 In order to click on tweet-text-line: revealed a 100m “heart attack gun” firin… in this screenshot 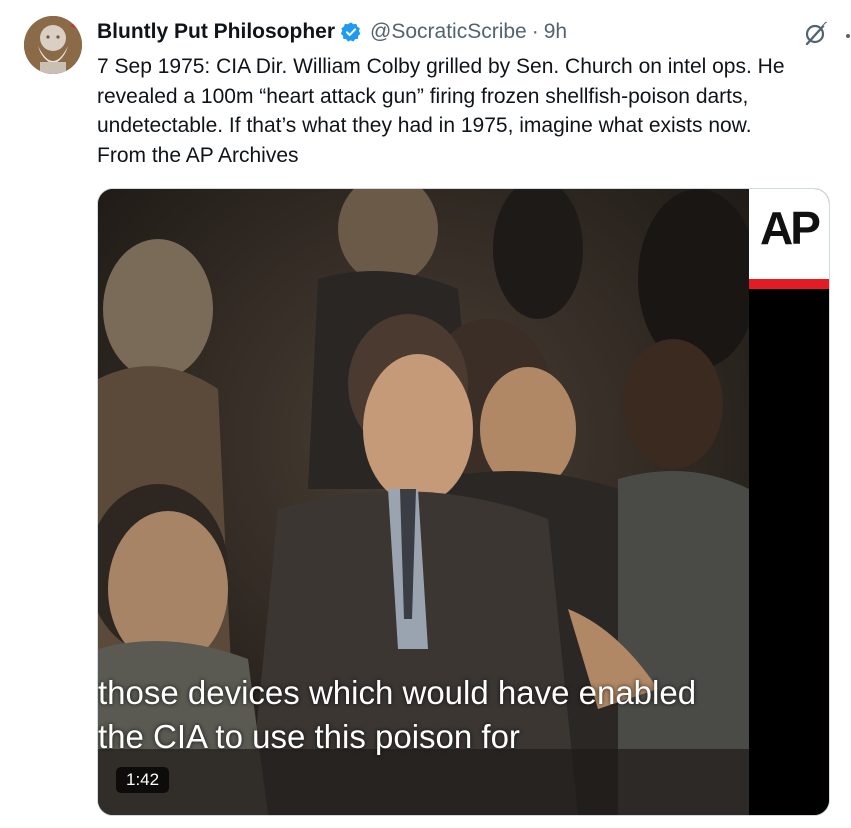, I will do `click(423, 96)`.